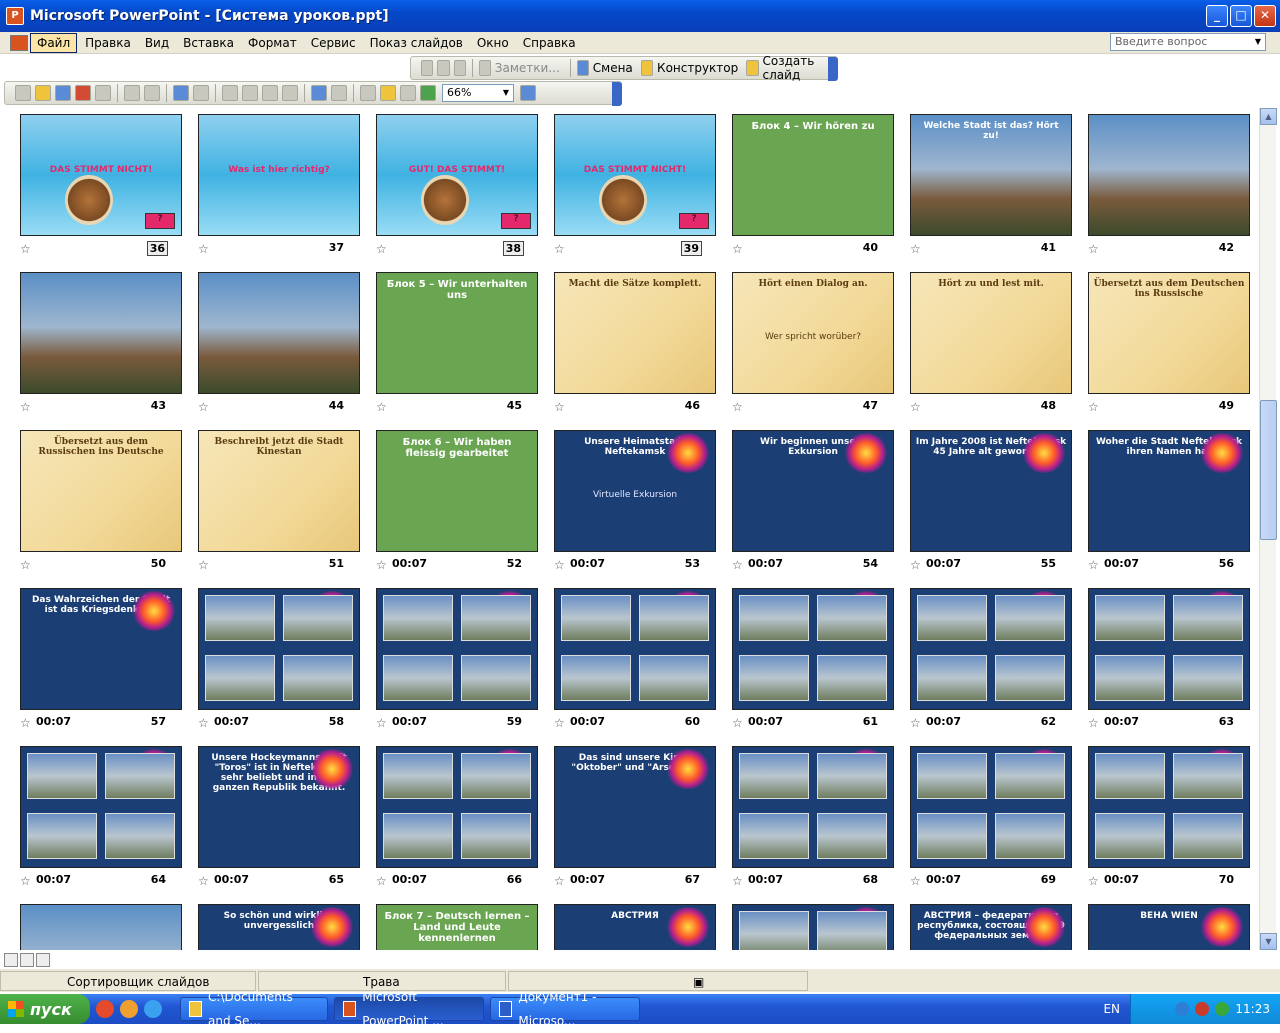  I want to click on menu-window: Окно, so click(493, 43).